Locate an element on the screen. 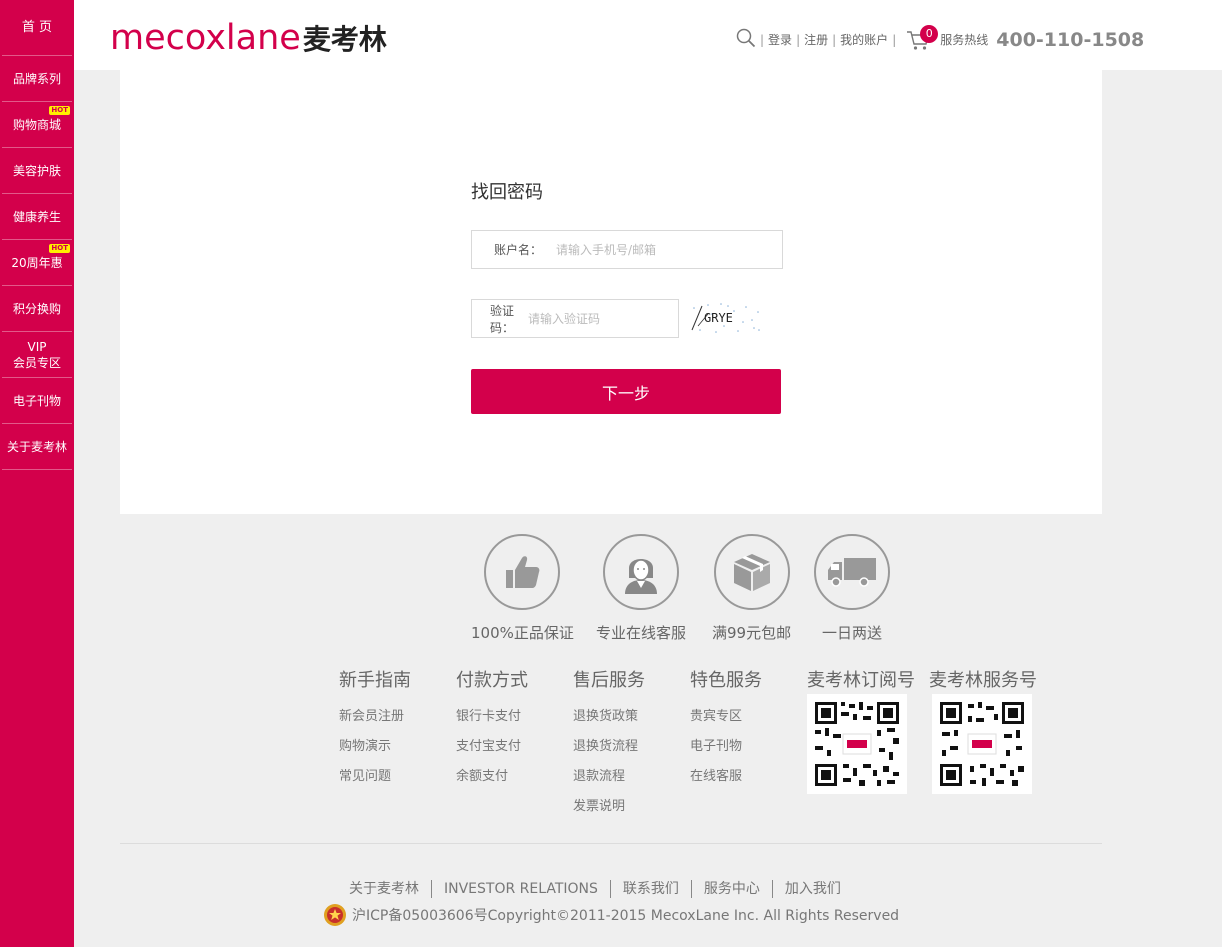  captcha-input is located at coordinates (603, 318).